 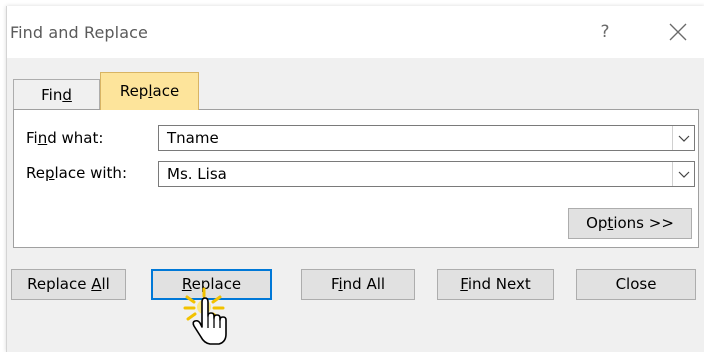 What do you see at coordinates (197, 174) in the screenshot?
I see `replace-with-input: Ms. Lisa` at bounding box center [197, 174].